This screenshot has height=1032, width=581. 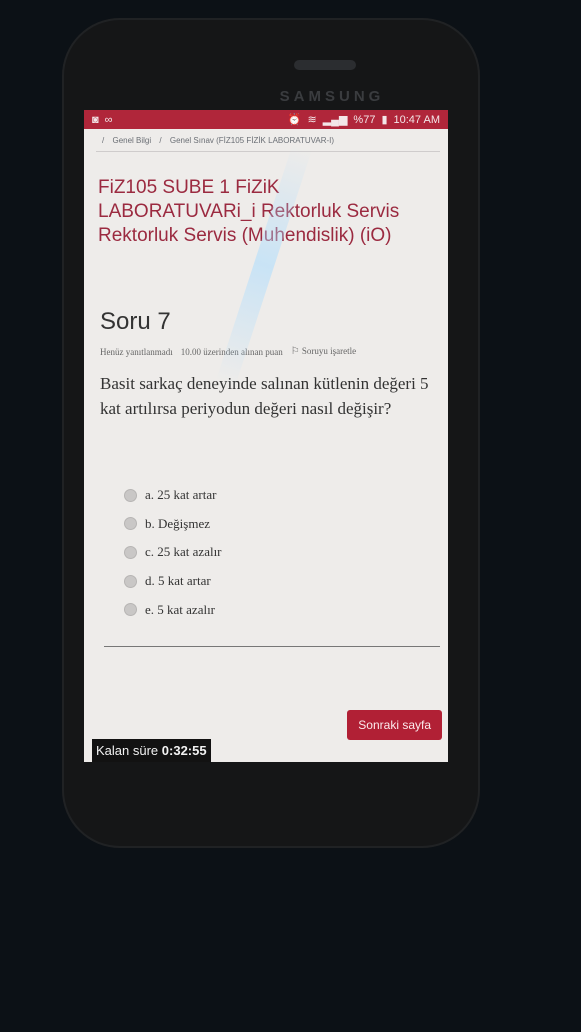 I want to click on timer-value: 0:32:55, so click(x=184, y=750).